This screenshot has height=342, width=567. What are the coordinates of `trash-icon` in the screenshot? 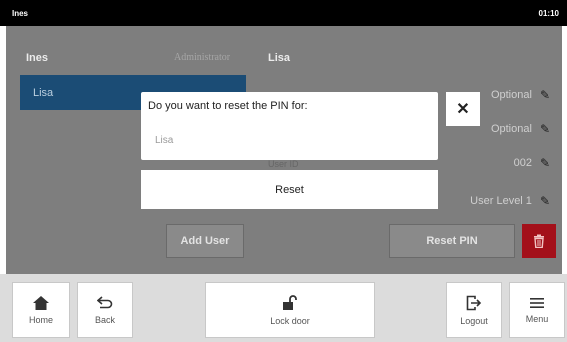 It's located at (539, 241).